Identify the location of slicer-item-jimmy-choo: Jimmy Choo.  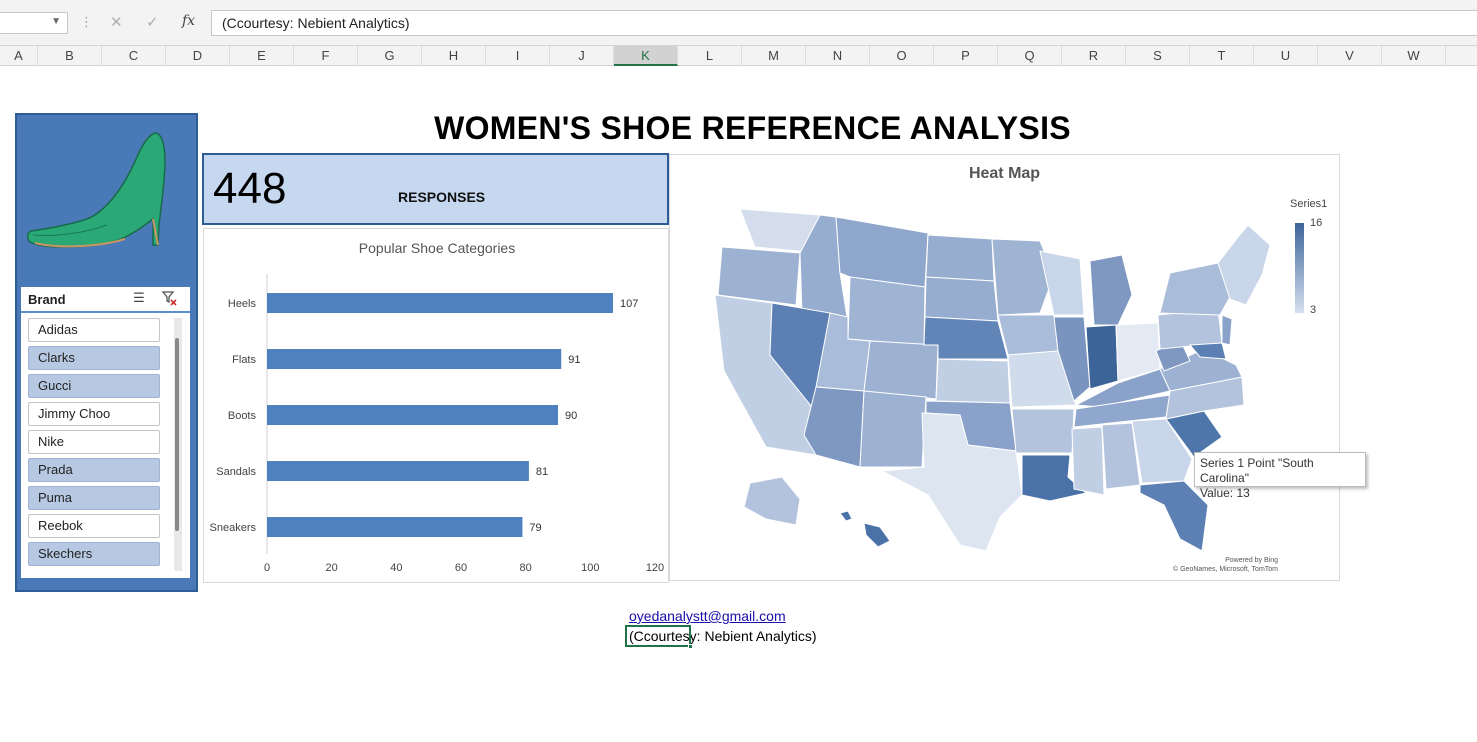
(94, 414).